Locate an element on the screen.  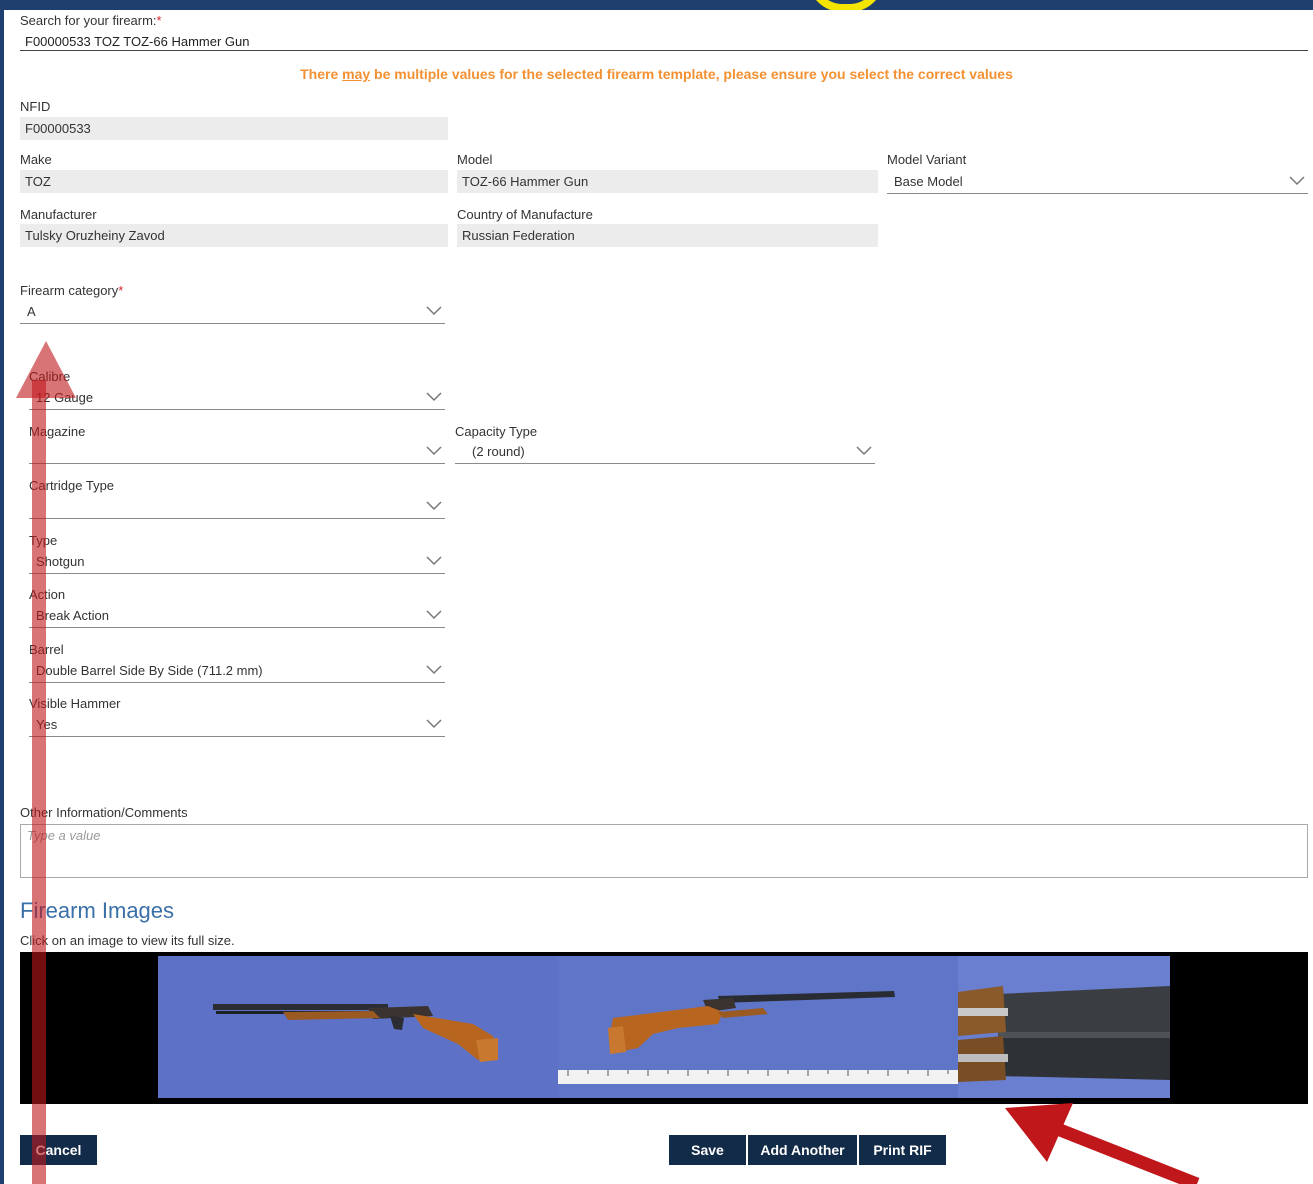
visible-hammer-value: Yes is located at coordinates (47, 724).